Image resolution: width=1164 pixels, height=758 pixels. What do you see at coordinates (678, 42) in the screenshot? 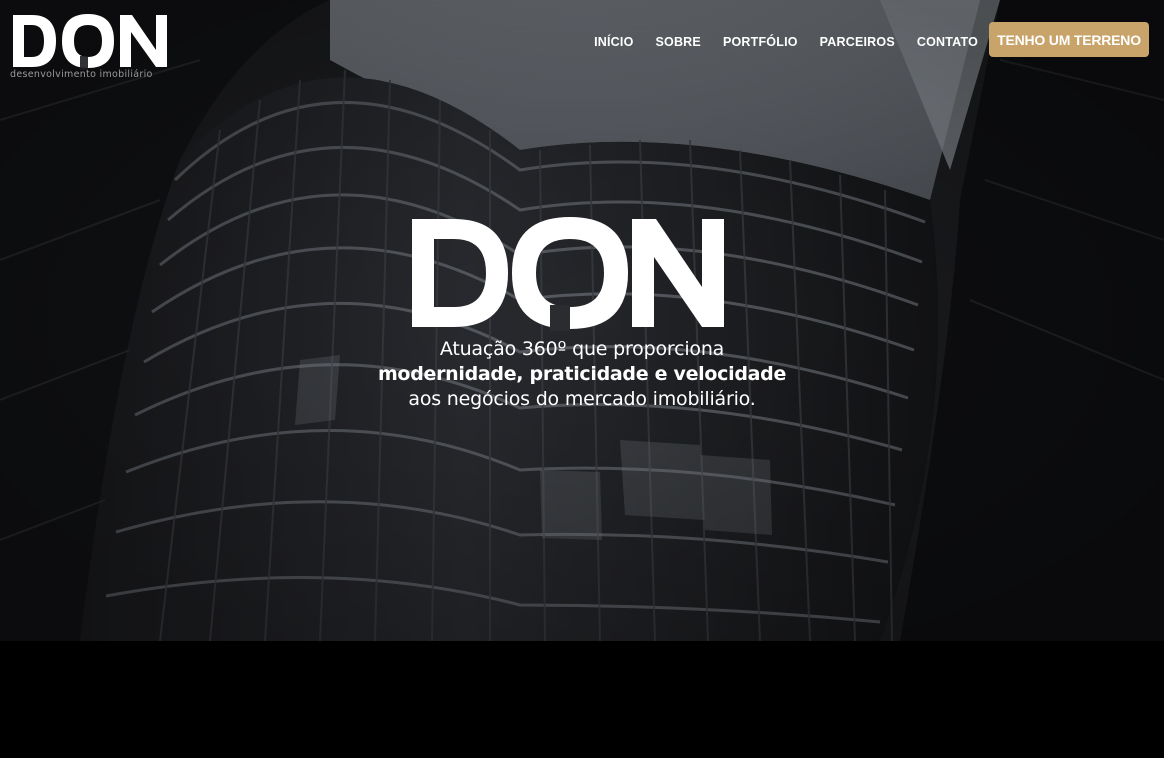
I see `nav-item-sobre: SOBRE` at bounding box center [678, 42].